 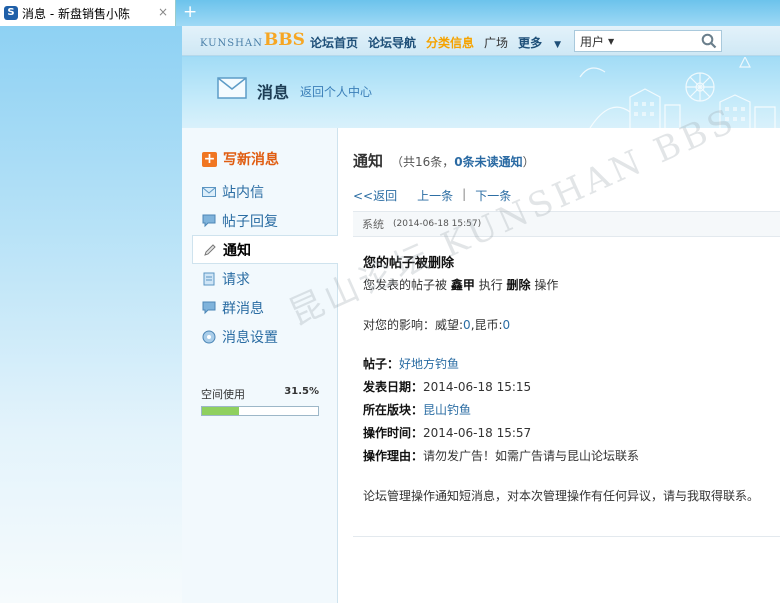 I want to click on board-link: 昆山钓鱼, so click(x=447, y=410).